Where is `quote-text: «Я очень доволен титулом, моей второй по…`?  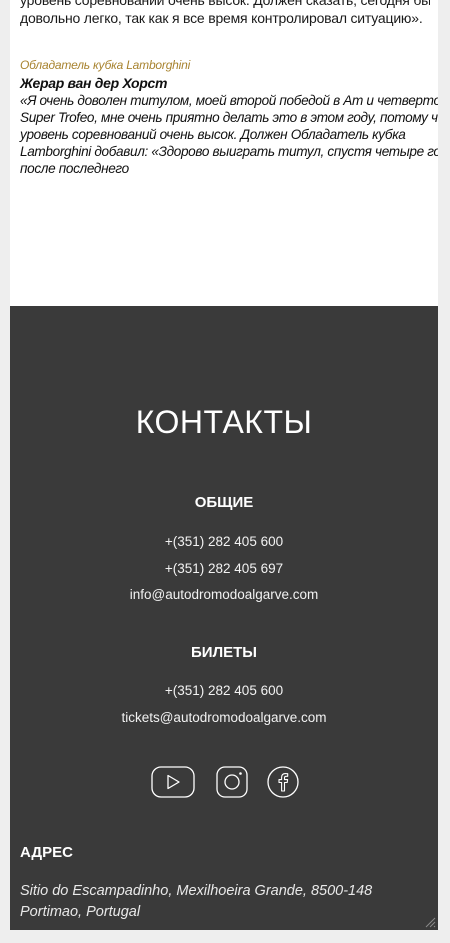 quote-text: «Я очень доволен титулом, моей второй по… is located at coordinates (229, 134).